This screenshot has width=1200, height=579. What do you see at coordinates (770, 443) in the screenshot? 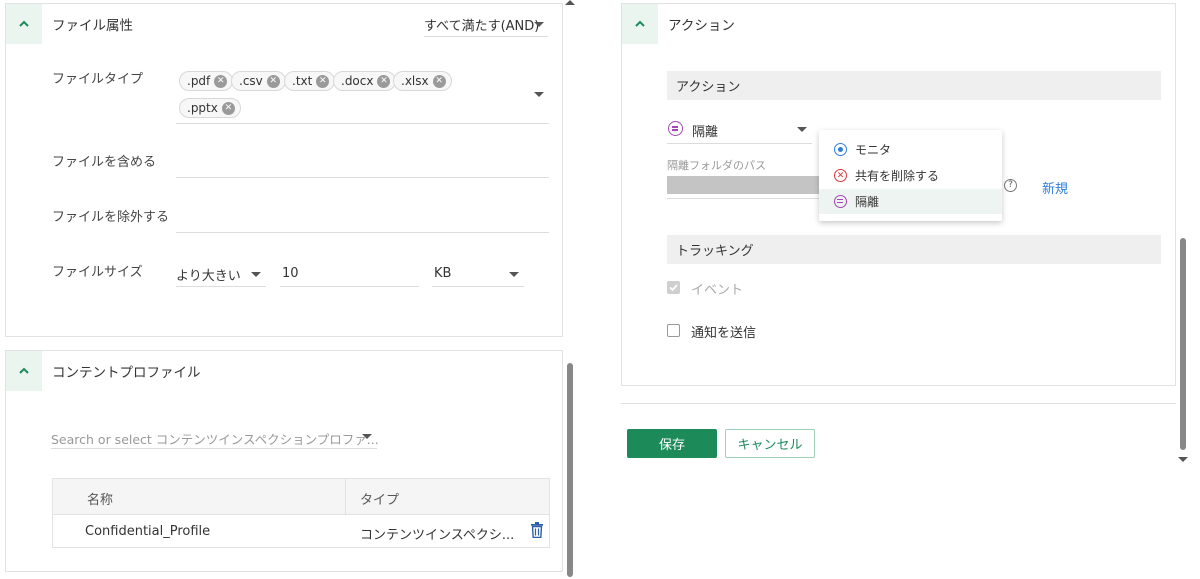
I see `cancel-button: キャンセル` at bounding box center [770, 443].